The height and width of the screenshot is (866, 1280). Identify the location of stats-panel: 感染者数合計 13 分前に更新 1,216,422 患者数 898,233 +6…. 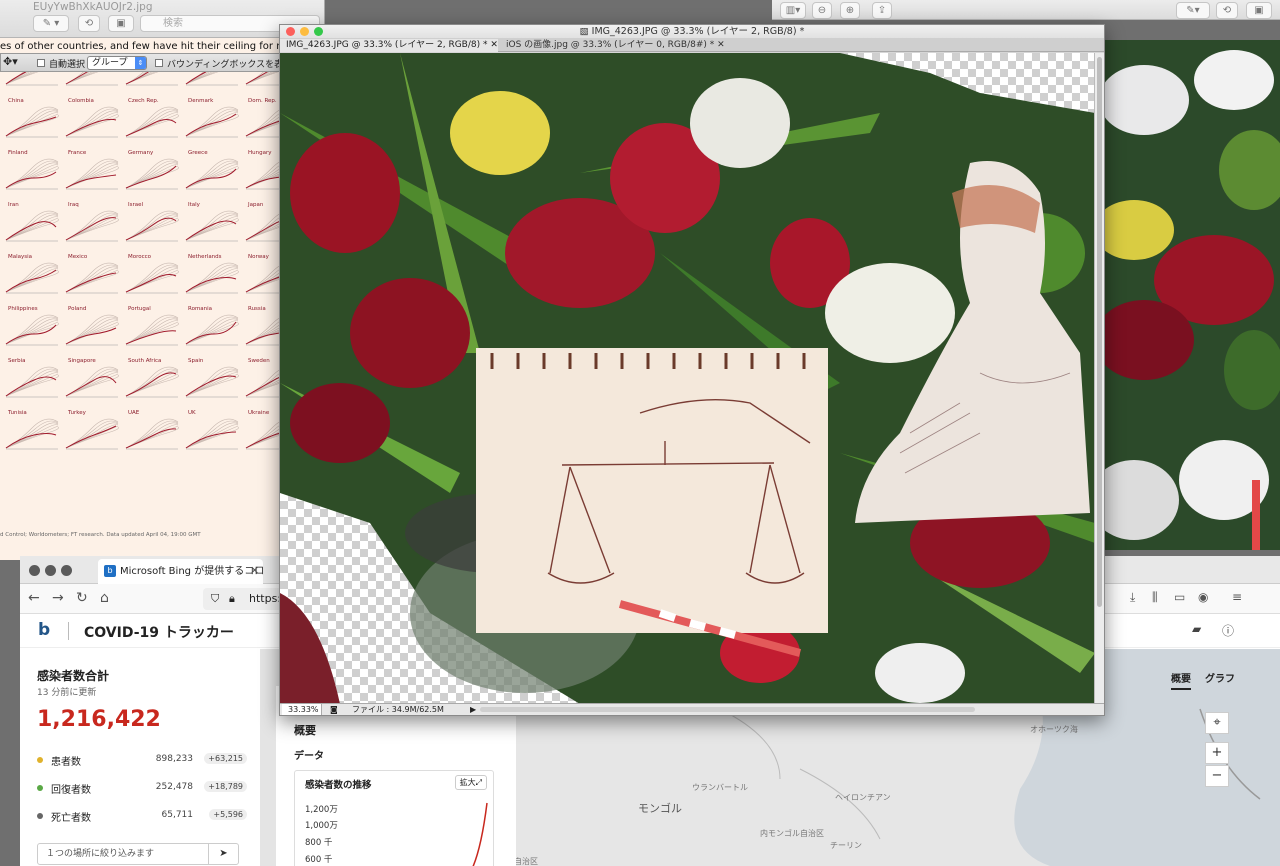
(140, 757).